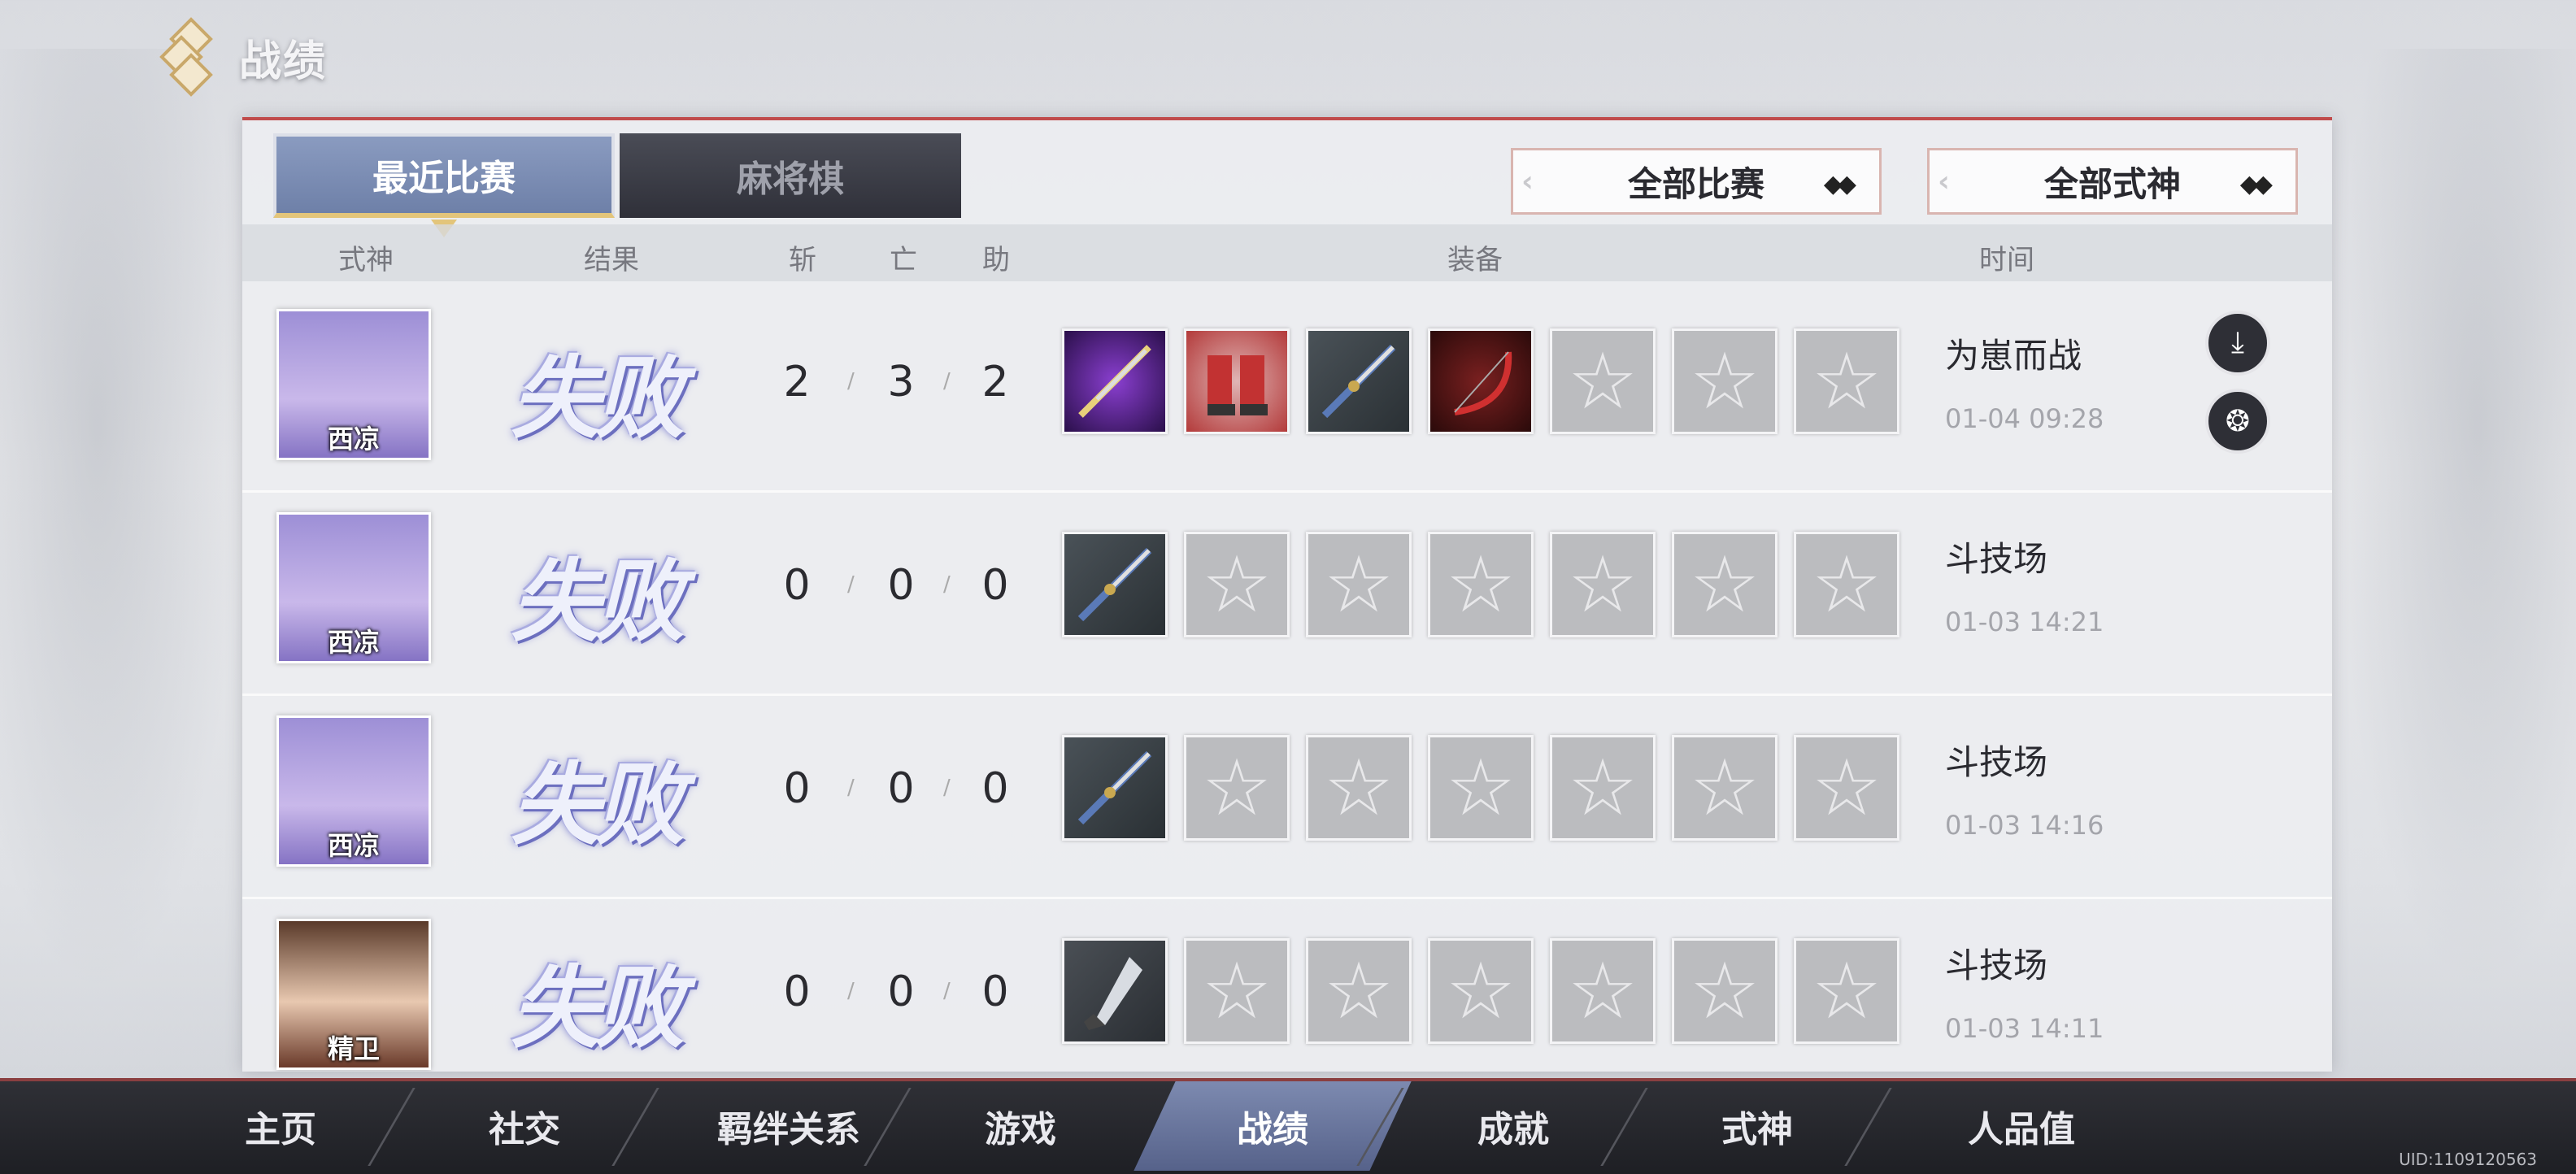 The height and width of the screenshot is (1174, 2576). I want to click on replay-film-icon: ❂, so click(2238, 421).